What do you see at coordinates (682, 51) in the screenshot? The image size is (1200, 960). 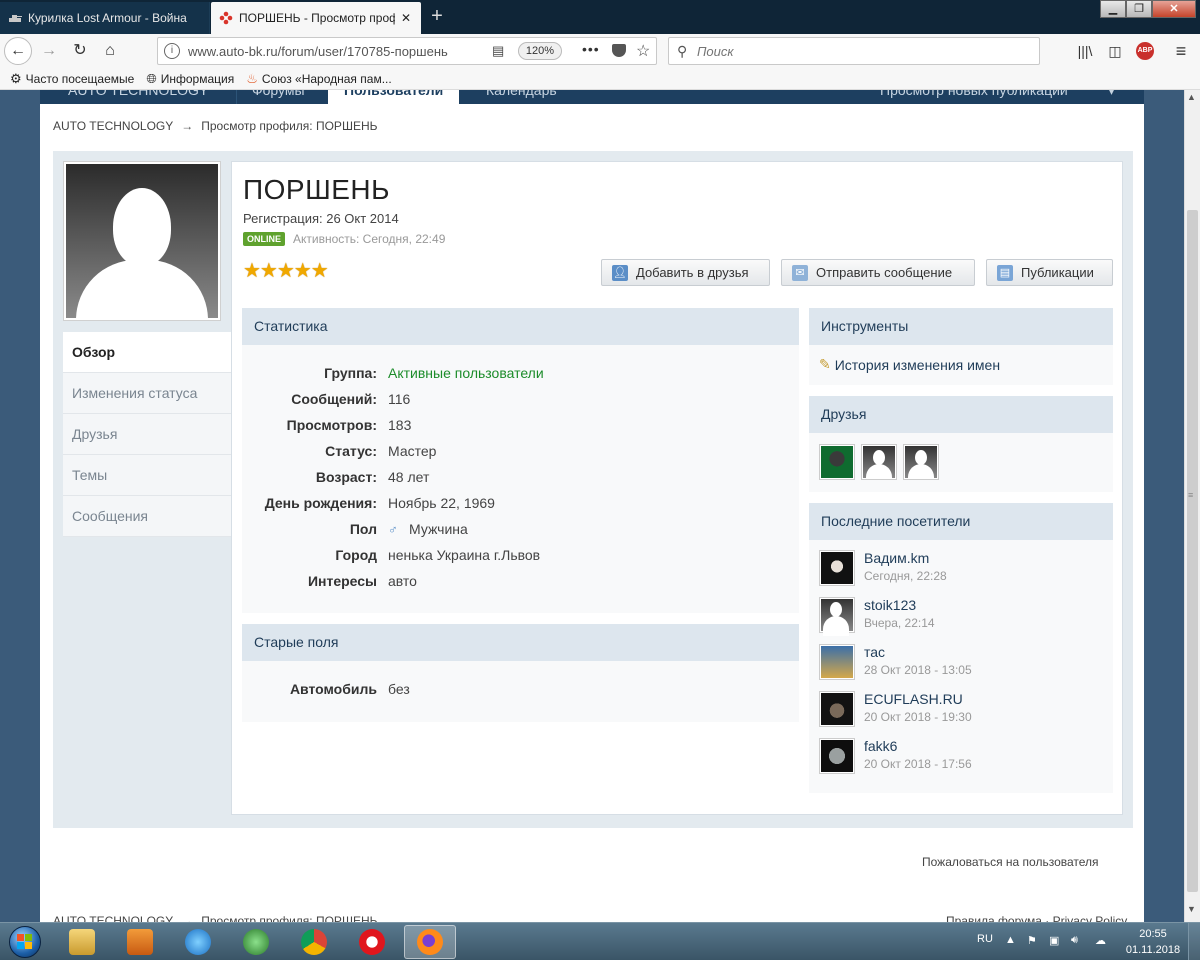 I see `search-icon: ⚲` at bounding box center [682, 51].